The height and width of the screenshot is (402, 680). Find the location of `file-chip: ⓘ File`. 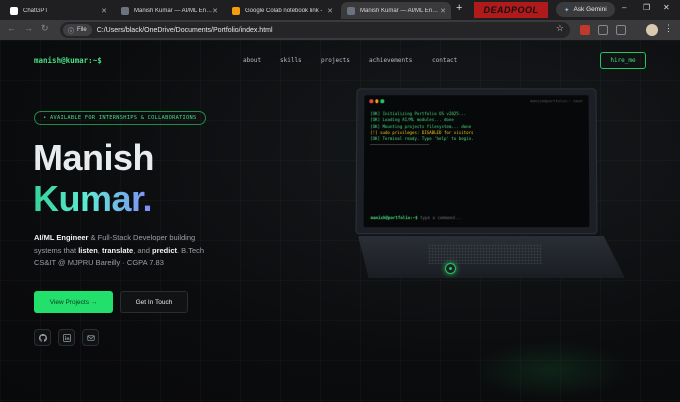

file-chip: ⓘ File is located at coordinates (77, 30).